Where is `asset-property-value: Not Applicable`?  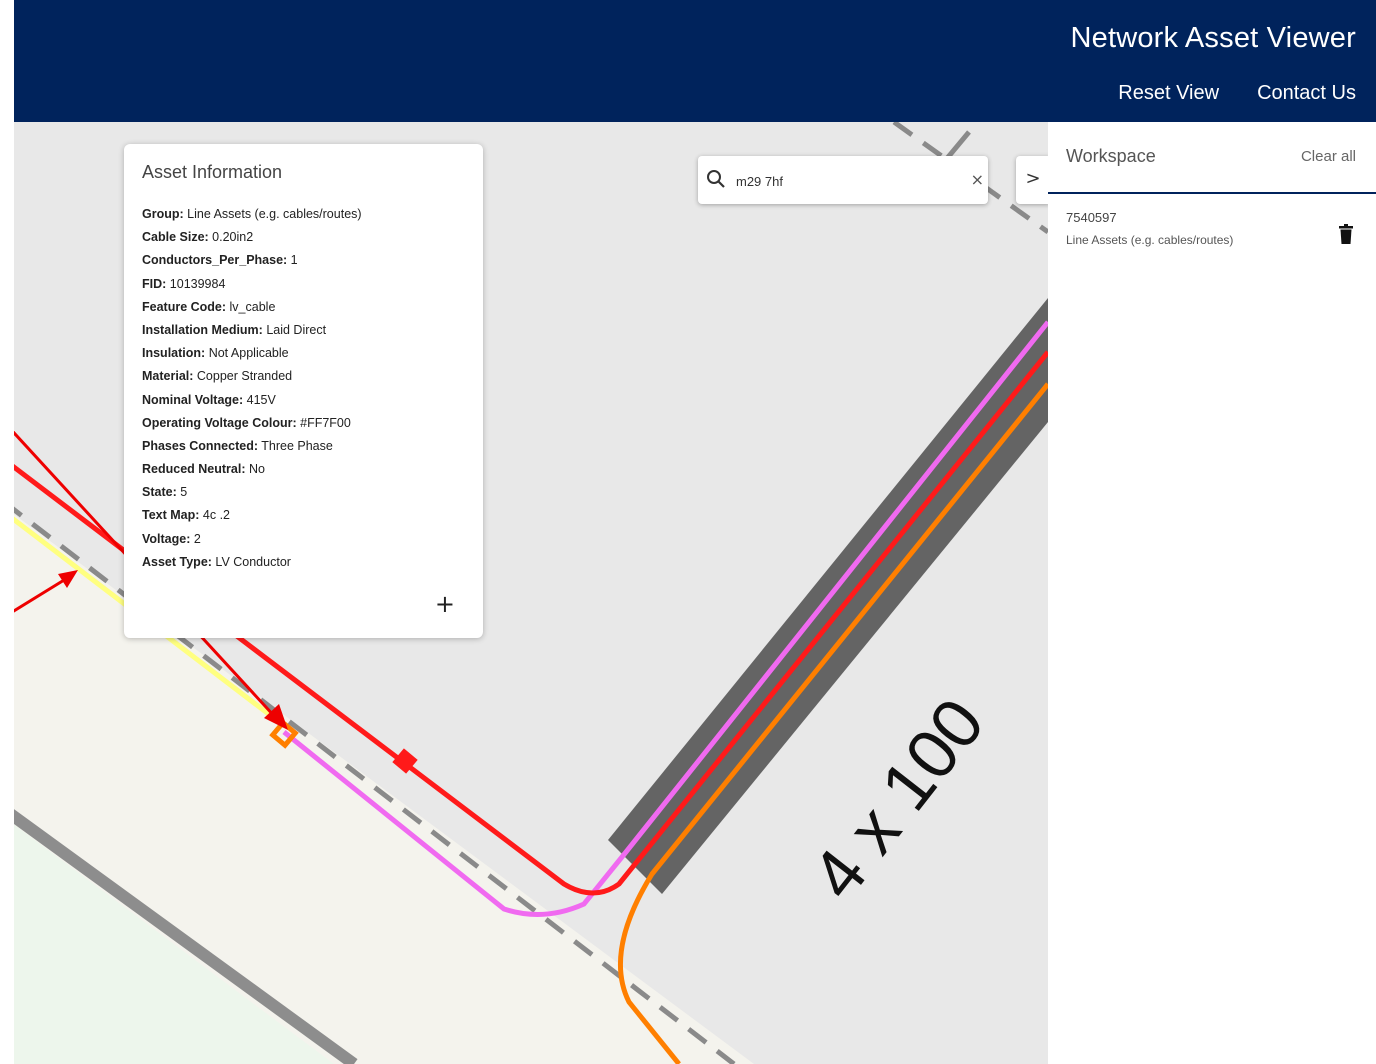 asset-property-value: Not Applicable is located at coordinates (248, 353).